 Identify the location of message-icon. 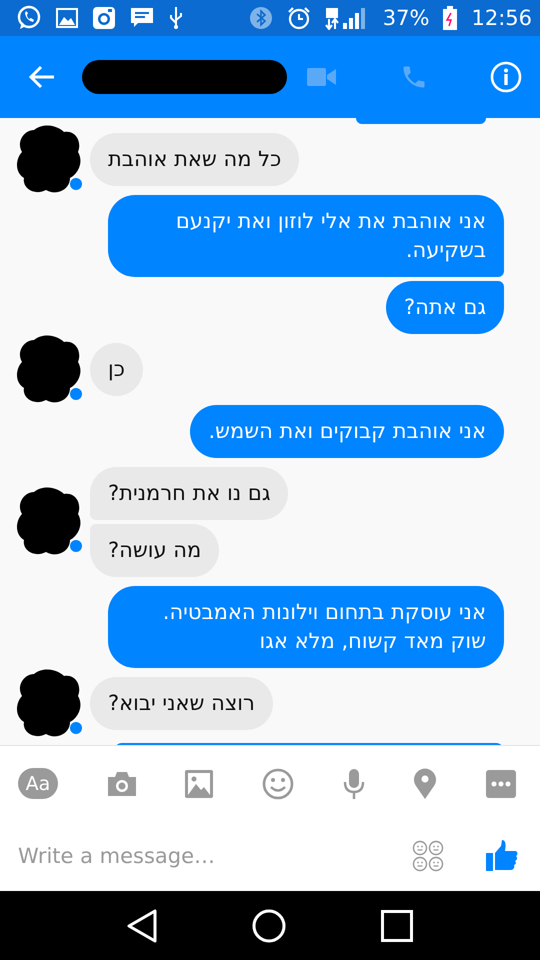
(142, 18).